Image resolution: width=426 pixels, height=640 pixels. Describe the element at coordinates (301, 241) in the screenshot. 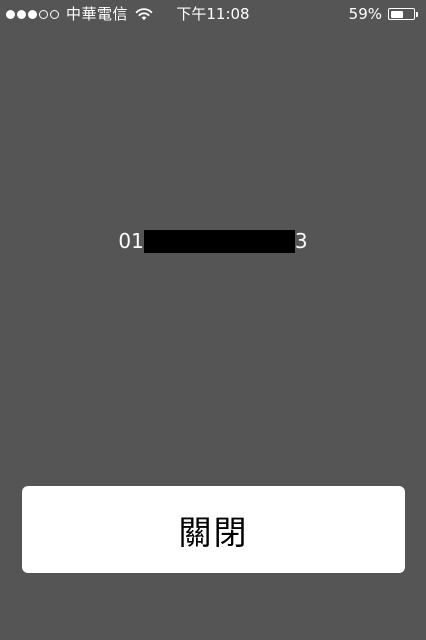

I see `phone-number-suffix: 3` at that location.